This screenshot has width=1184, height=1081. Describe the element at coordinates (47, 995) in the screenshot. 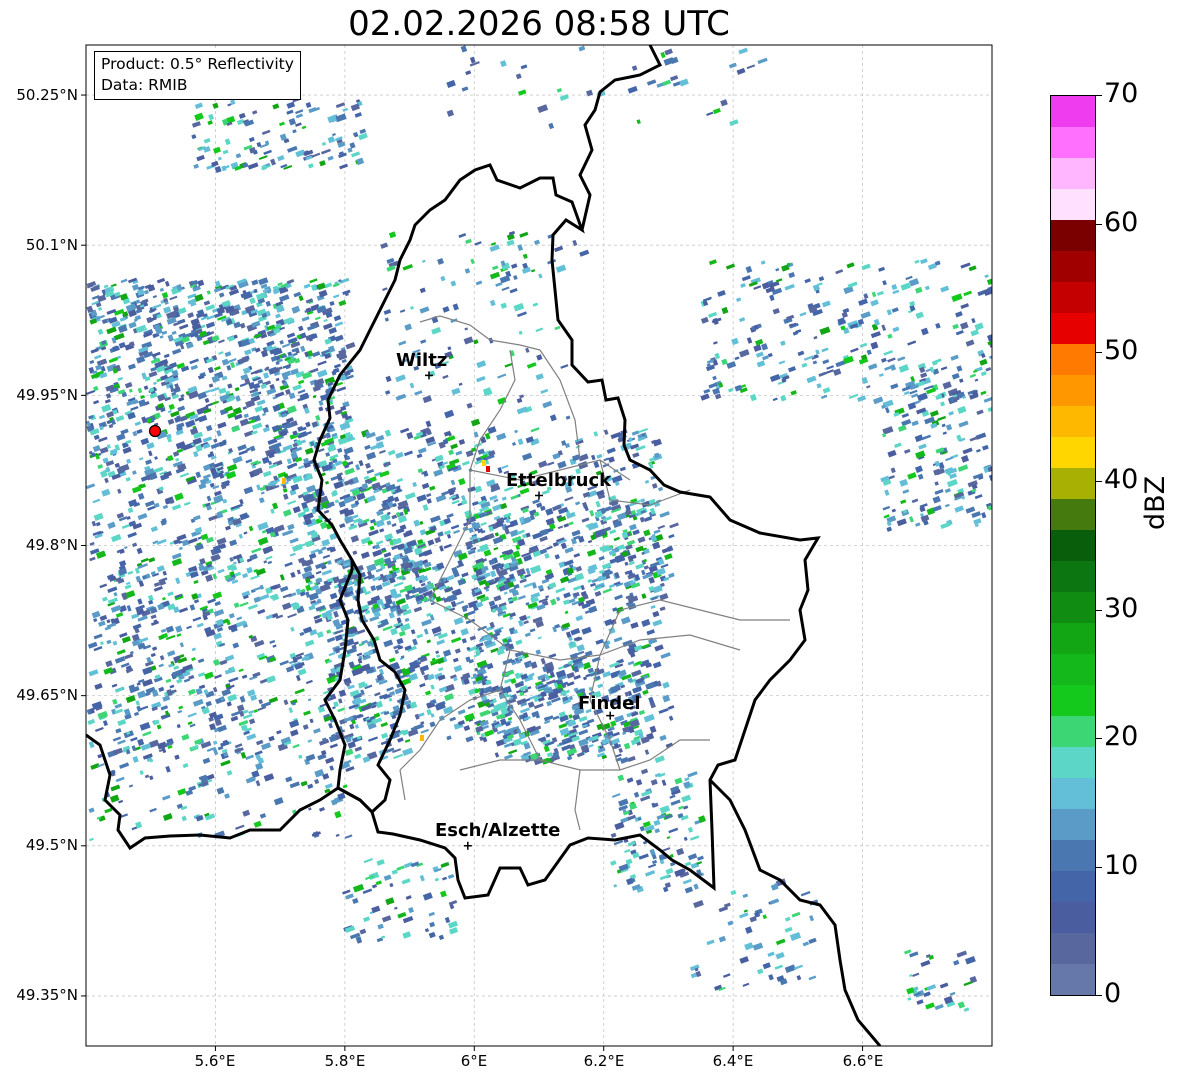

I see `lat-tick-label: 49.35°N` at that location.